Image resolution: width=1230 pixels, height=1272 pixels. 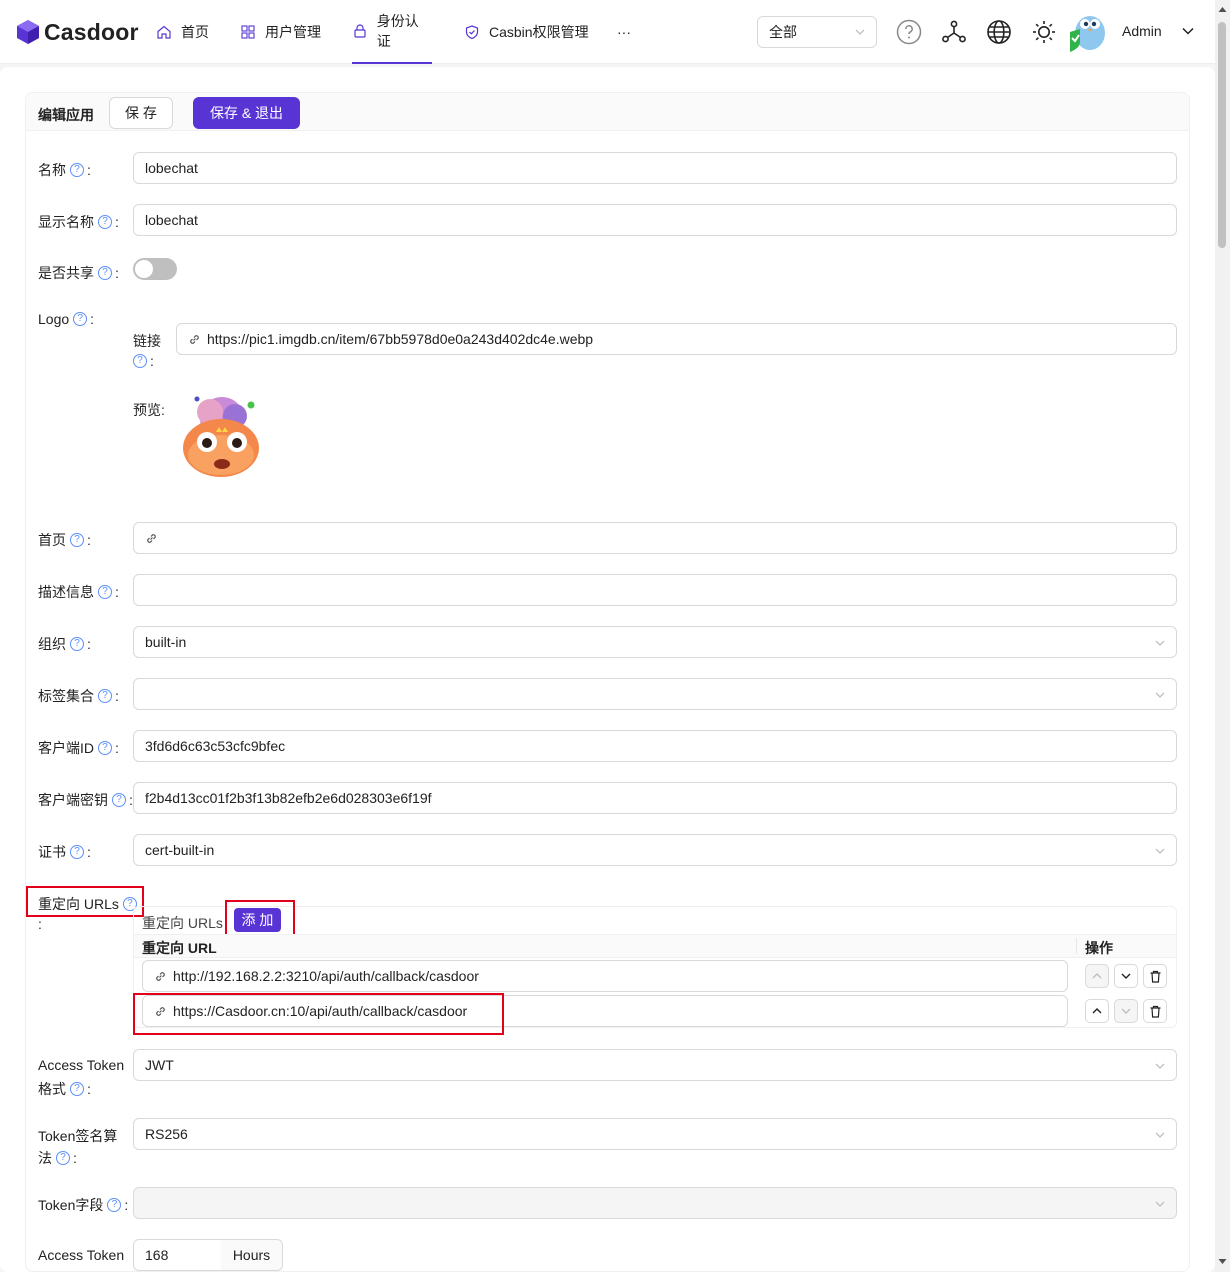 I want to click on token-signing-value: RS256, so click(x=166, y=1134).